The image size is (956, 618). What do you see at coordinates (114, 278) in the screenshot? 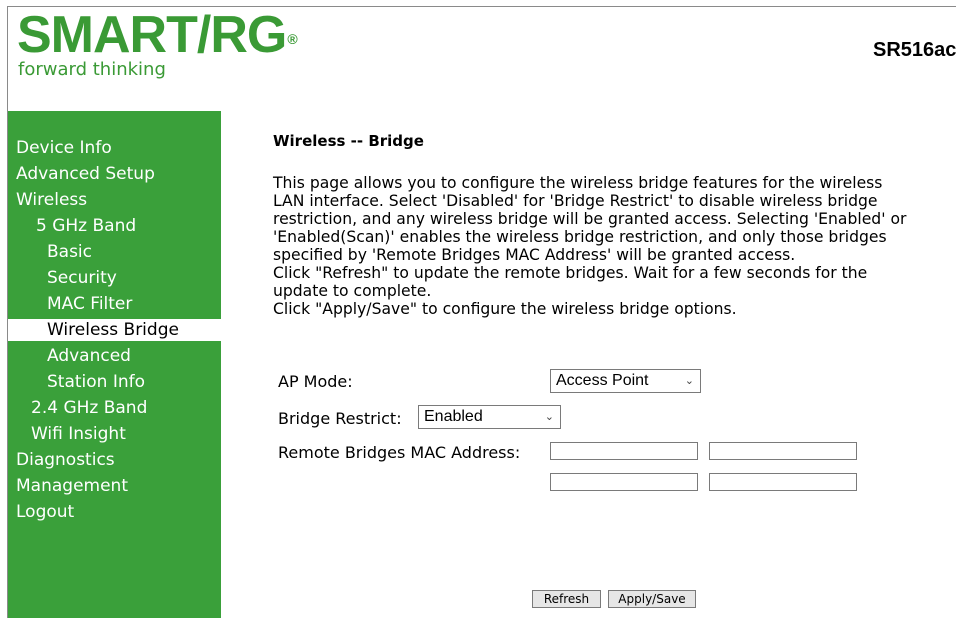
I see `sidebar-item-security: Security` at bounding box center [114, 278].